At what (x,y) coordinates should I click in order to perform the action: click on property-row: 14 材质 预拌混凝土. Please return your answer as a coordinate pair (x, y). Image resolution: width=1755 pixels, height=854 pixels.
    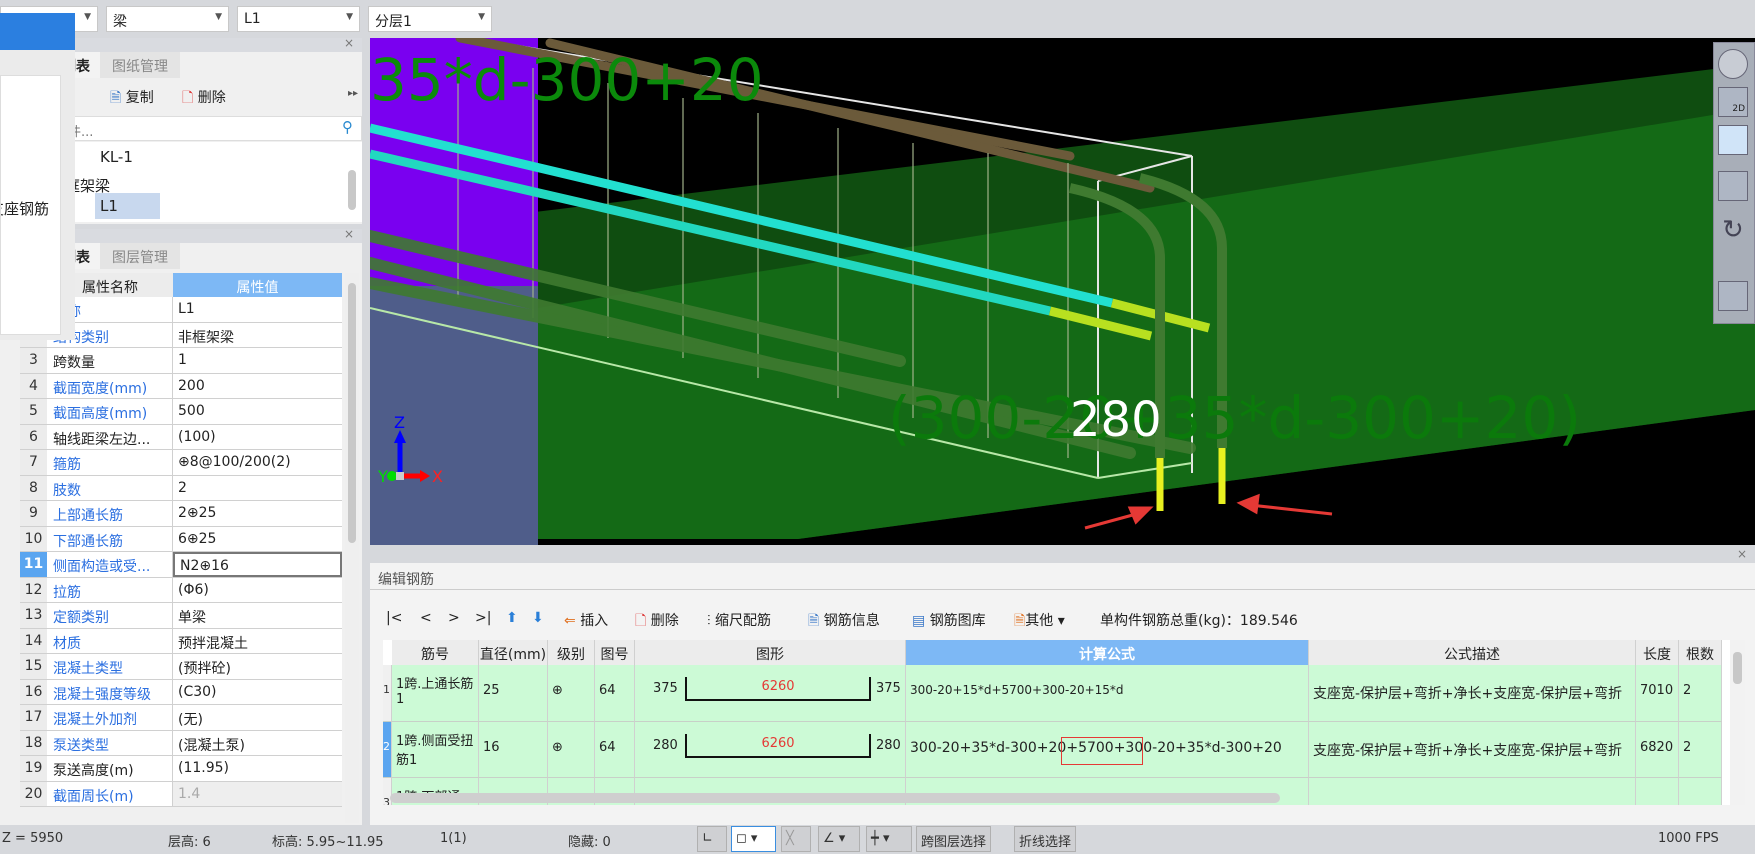
    Looking at the image, I should click on (181, 641).